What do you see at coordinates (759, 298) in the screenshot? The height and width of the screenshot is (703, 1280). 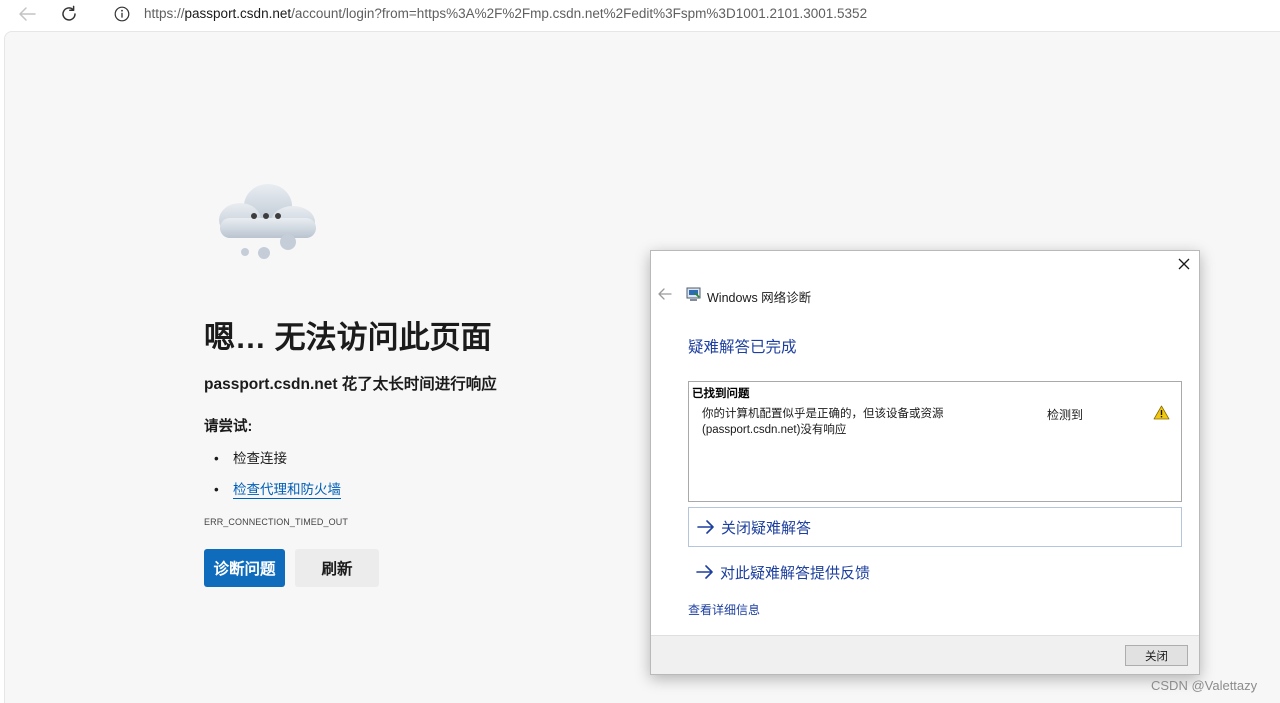 I see `dialog-title: Windows 网络诊断` at bounding box center [759, 298].